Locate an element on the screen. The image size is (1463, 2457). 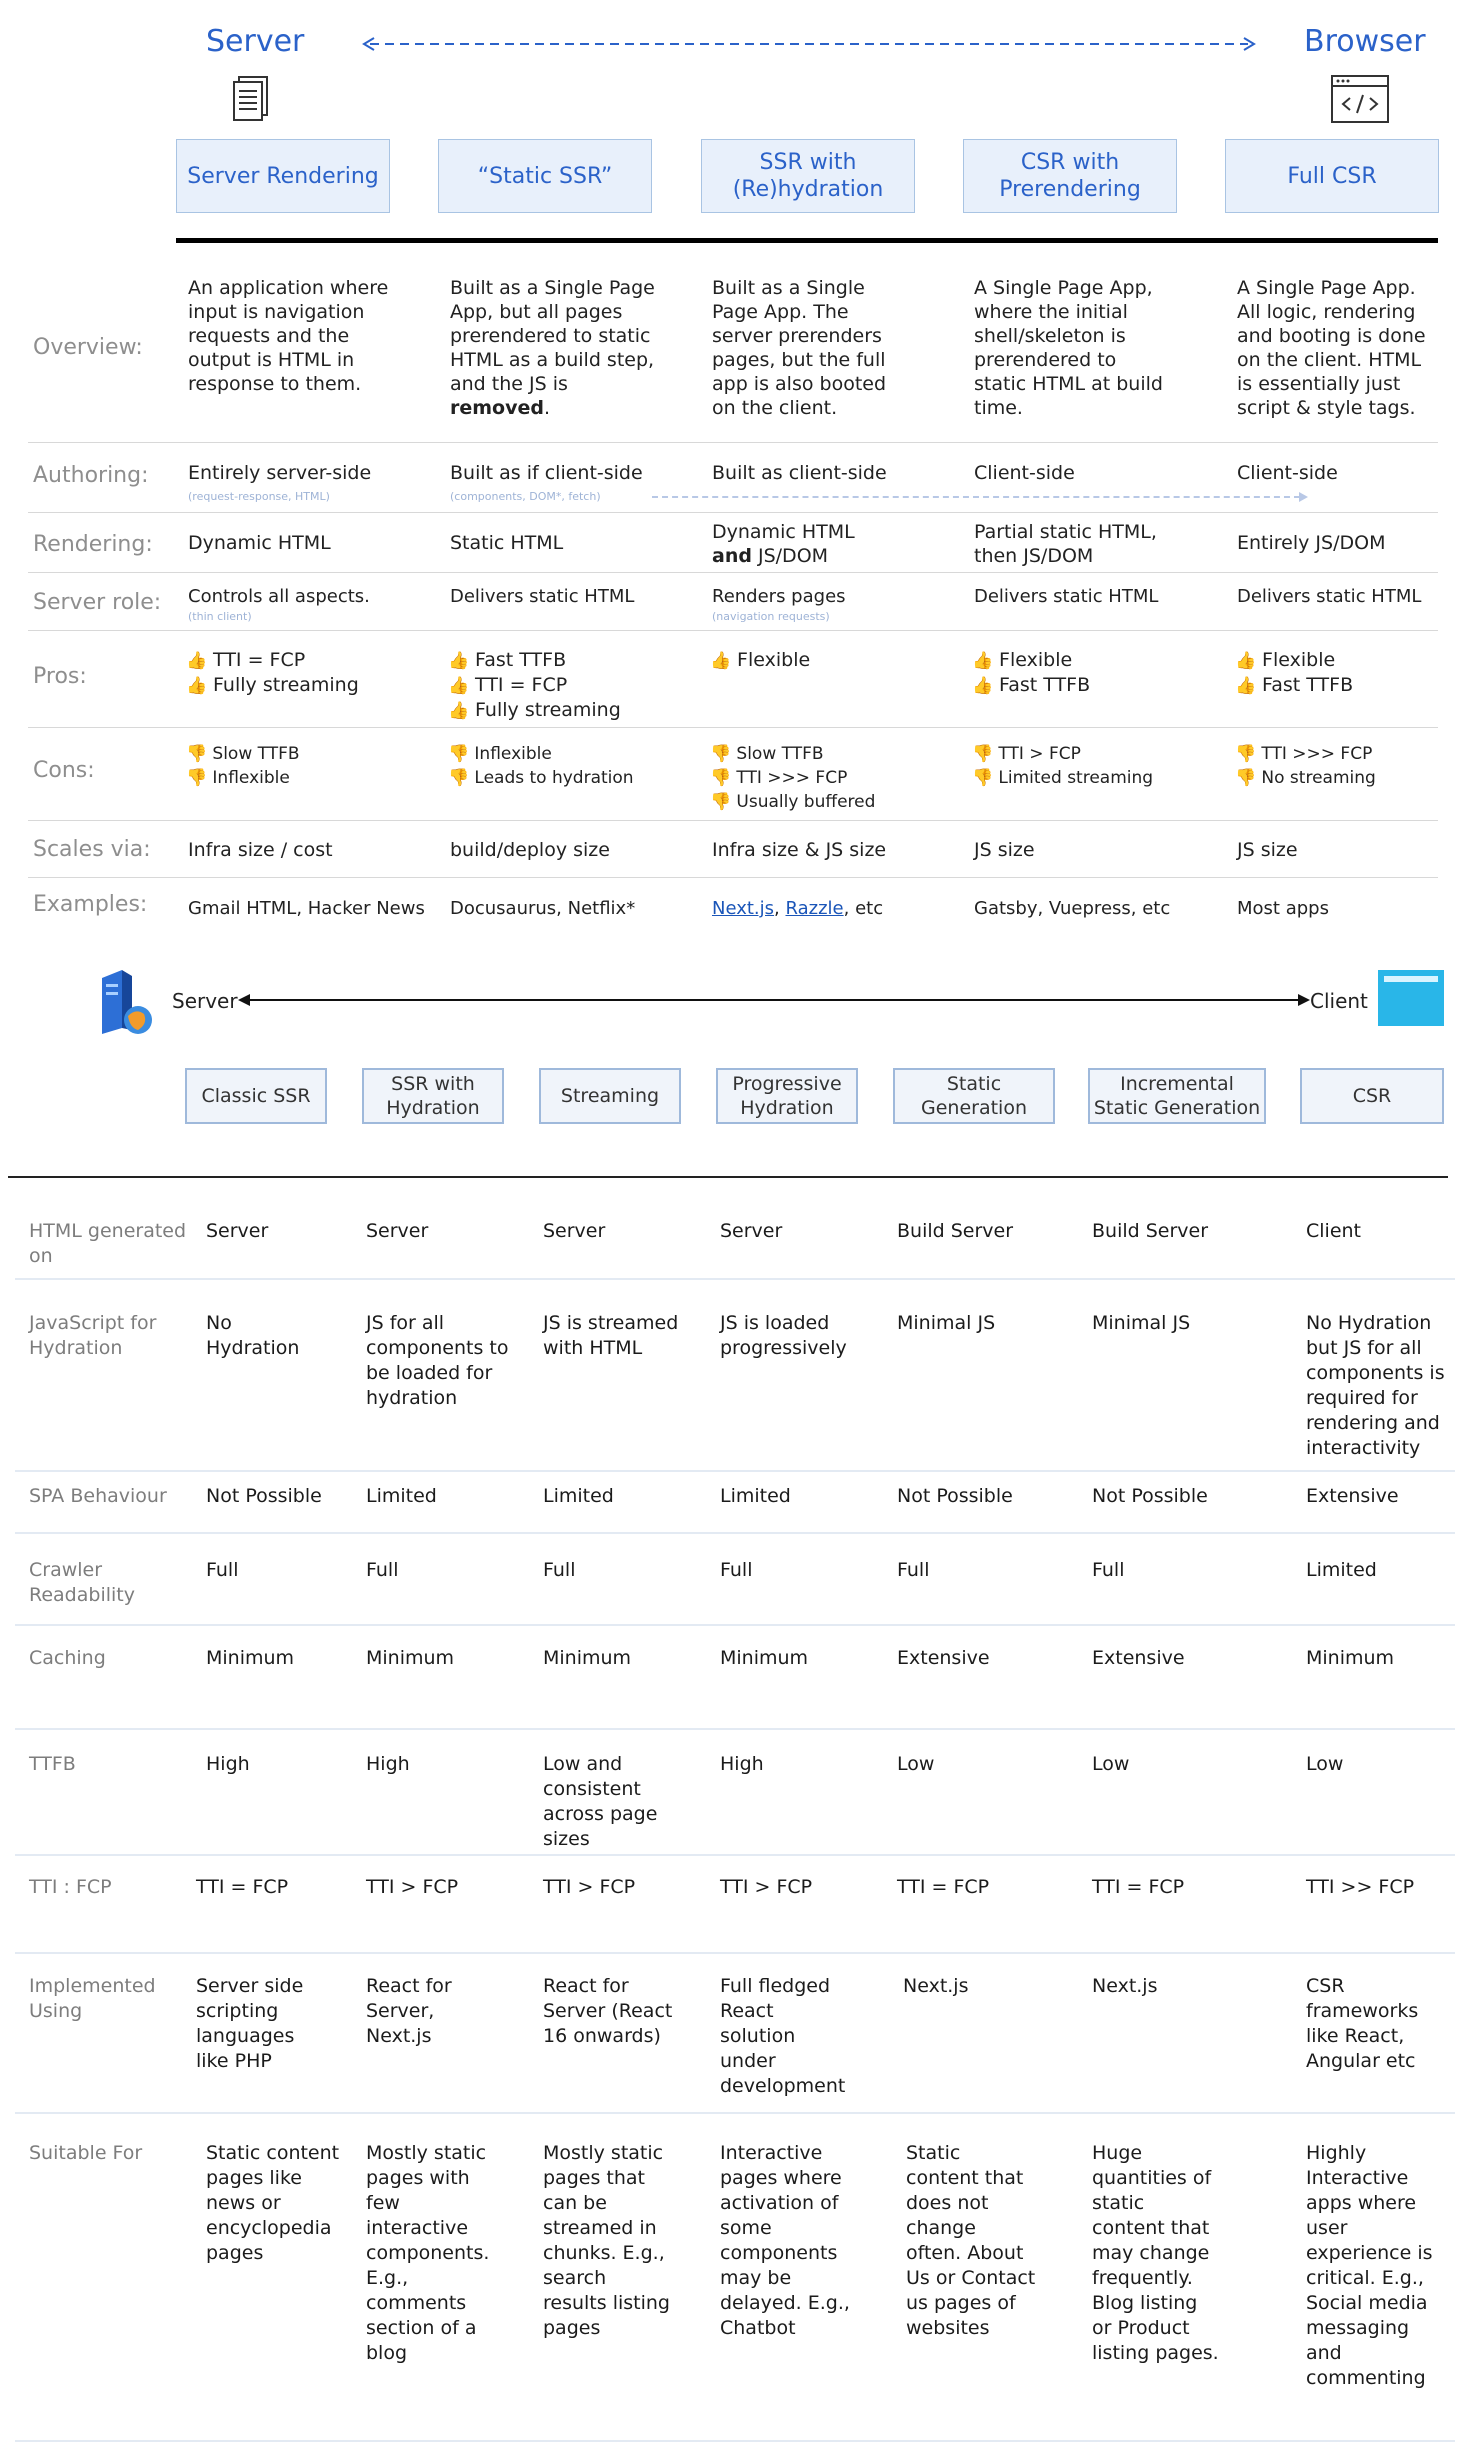
row-label-rendering: Rendering: is located at coordinates (93, 544).